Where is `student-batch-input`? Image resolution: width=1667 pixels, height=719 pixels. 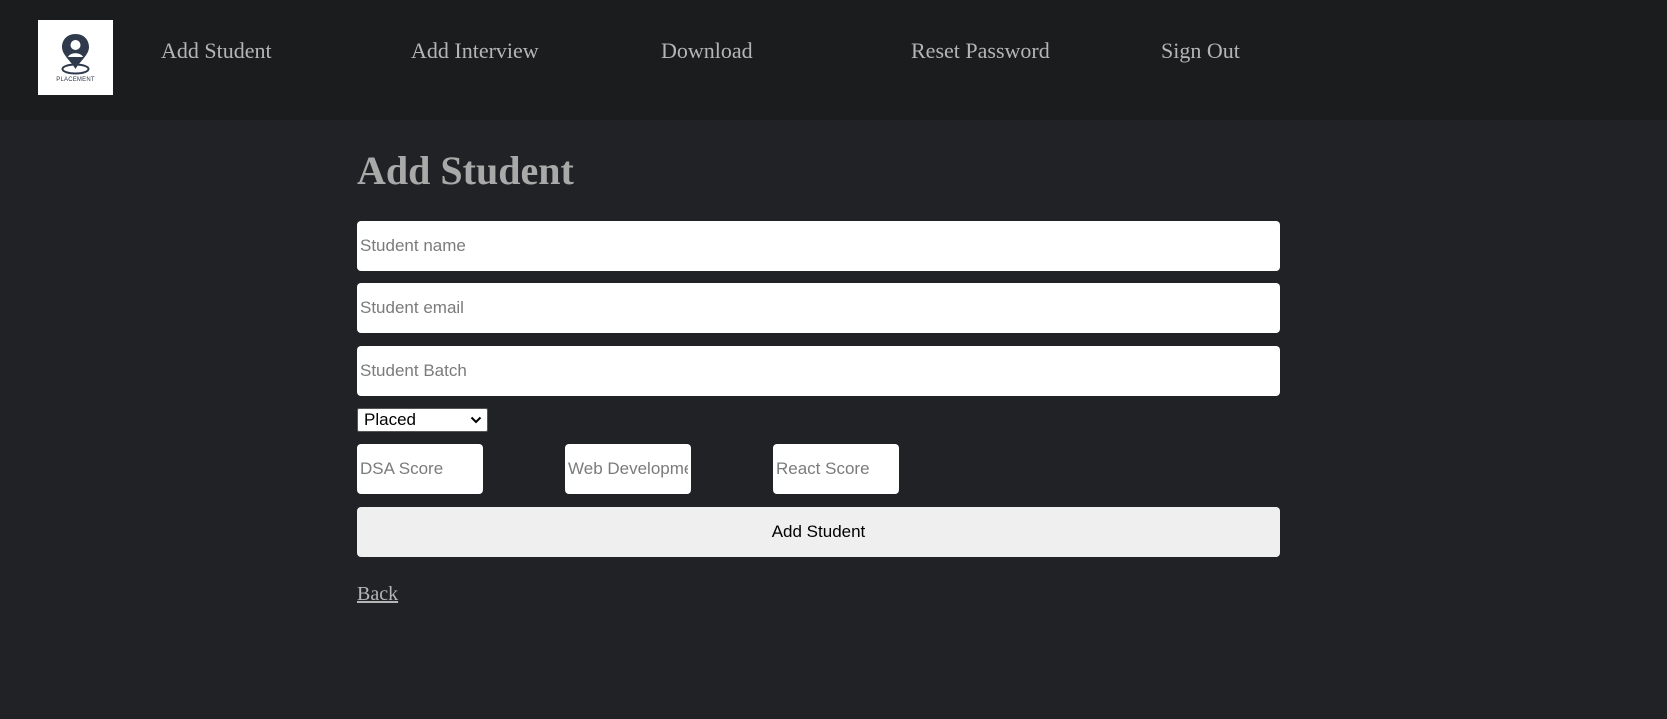 student-batch-input is located at coordinates (818, 371).